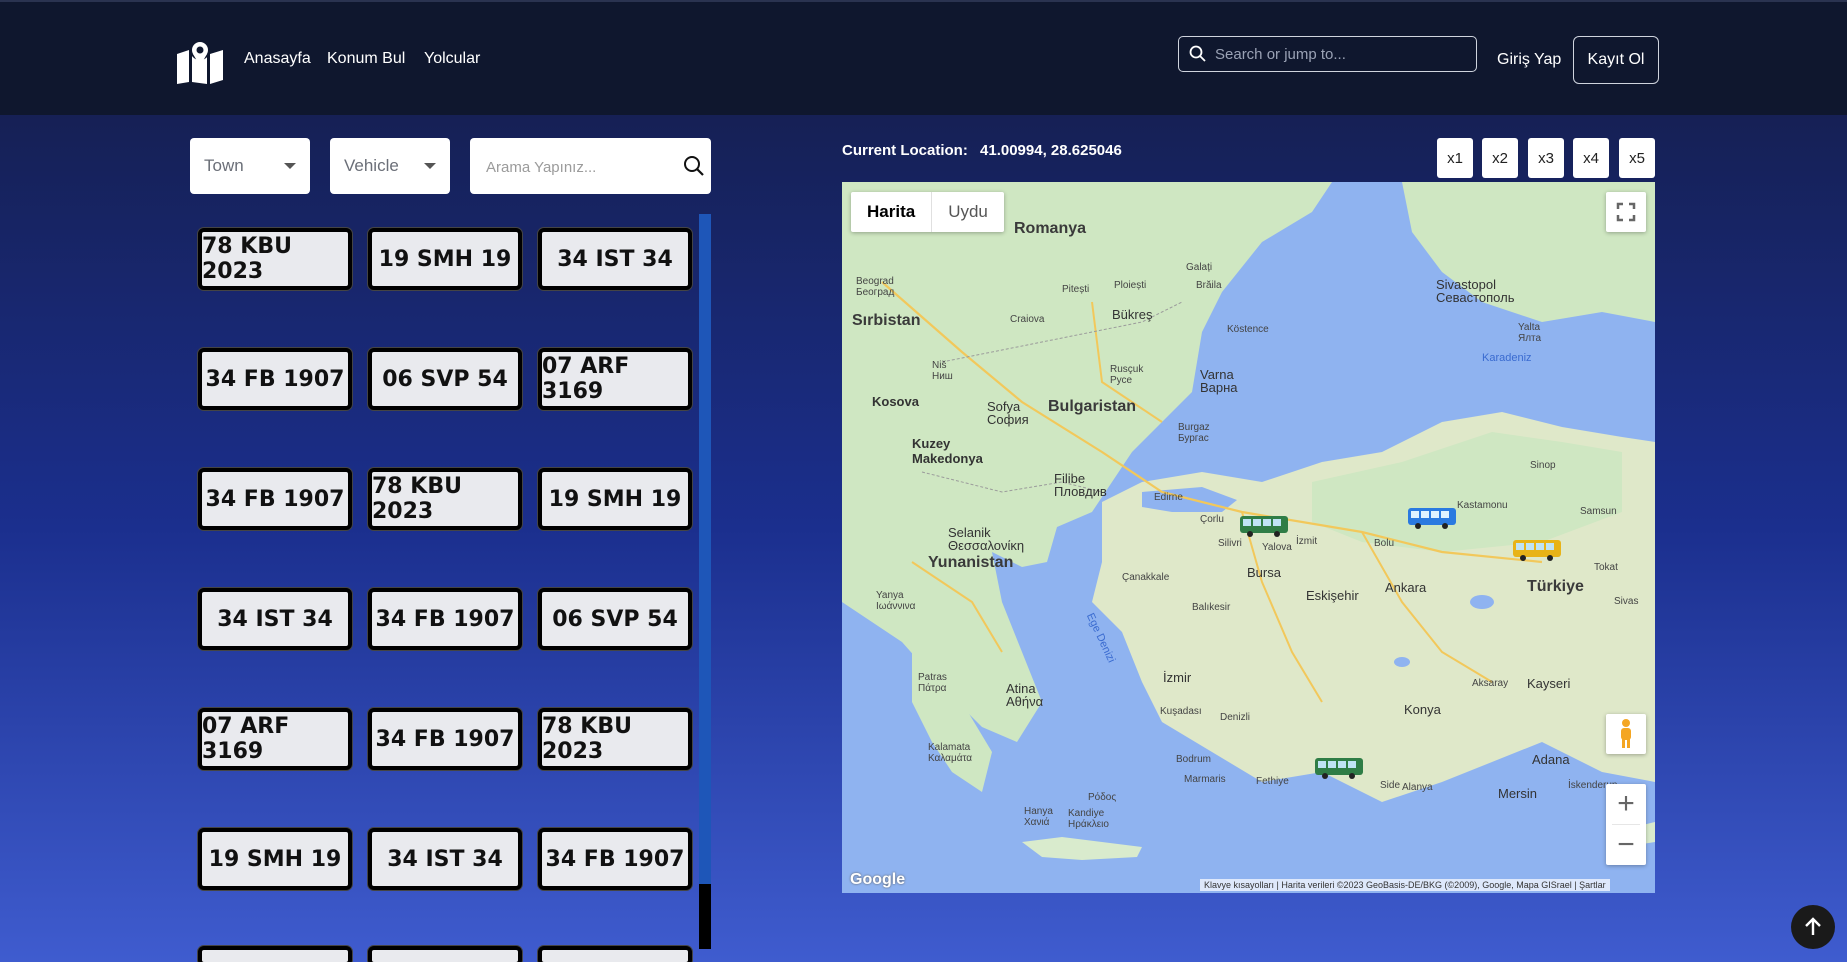  Describe the element at coordinates (1076, 289) in the screenshot. I see `map-label-pitesti: Pitești` at that location.